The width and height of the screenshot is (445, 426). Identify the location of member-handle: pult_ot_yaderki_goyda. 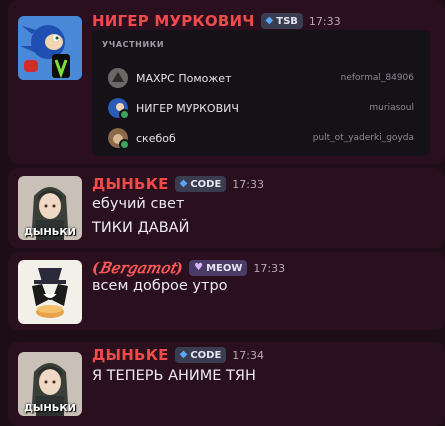
(363, 138).